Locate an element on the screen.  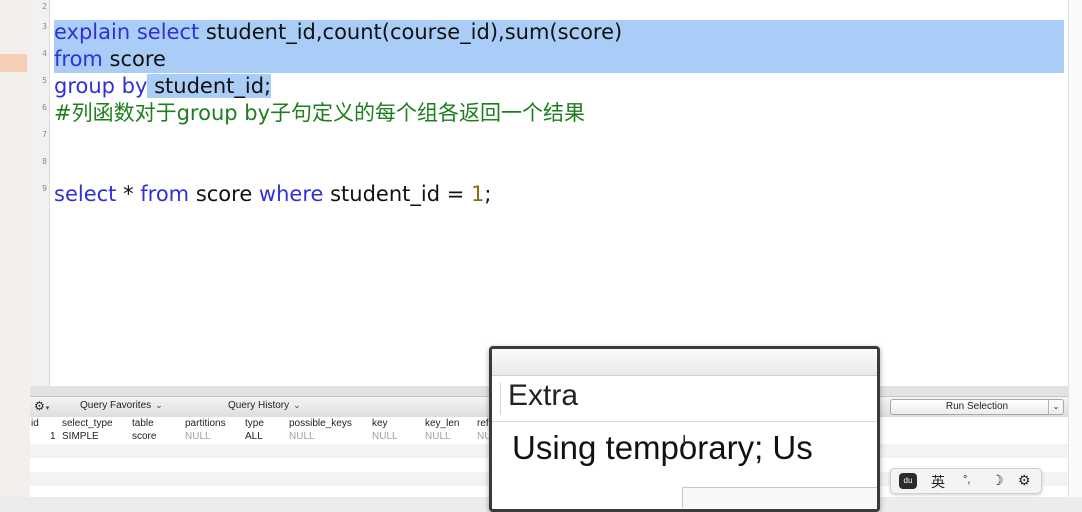
header-divider is located at coordinates (684, 421).